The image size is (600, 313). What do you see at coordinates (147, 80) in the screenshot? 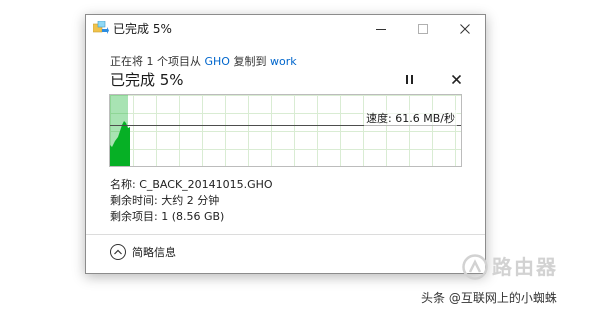
I see `progress-heading: 已完成 5%` at bounding box center [147, 80].